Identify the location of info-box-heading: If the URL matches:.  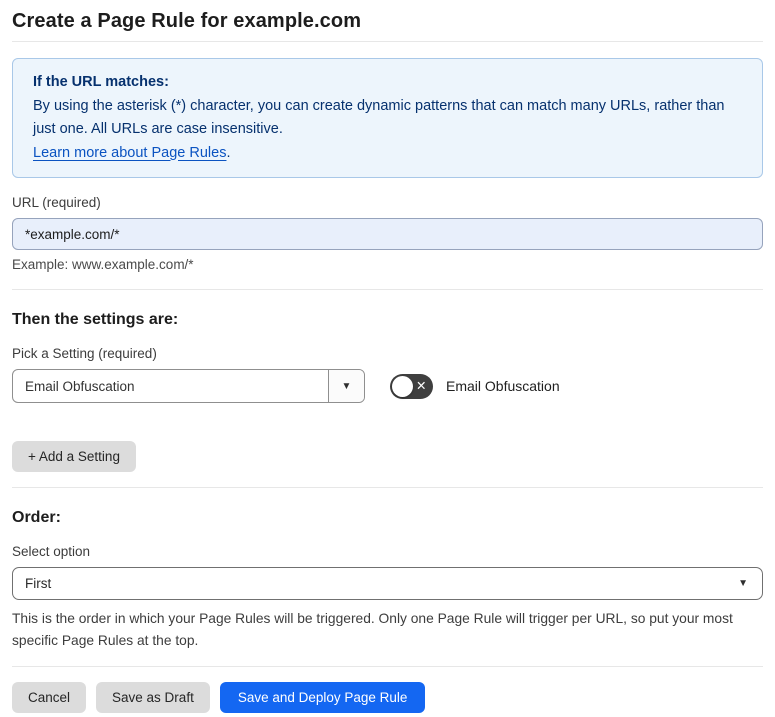
(101, 82).